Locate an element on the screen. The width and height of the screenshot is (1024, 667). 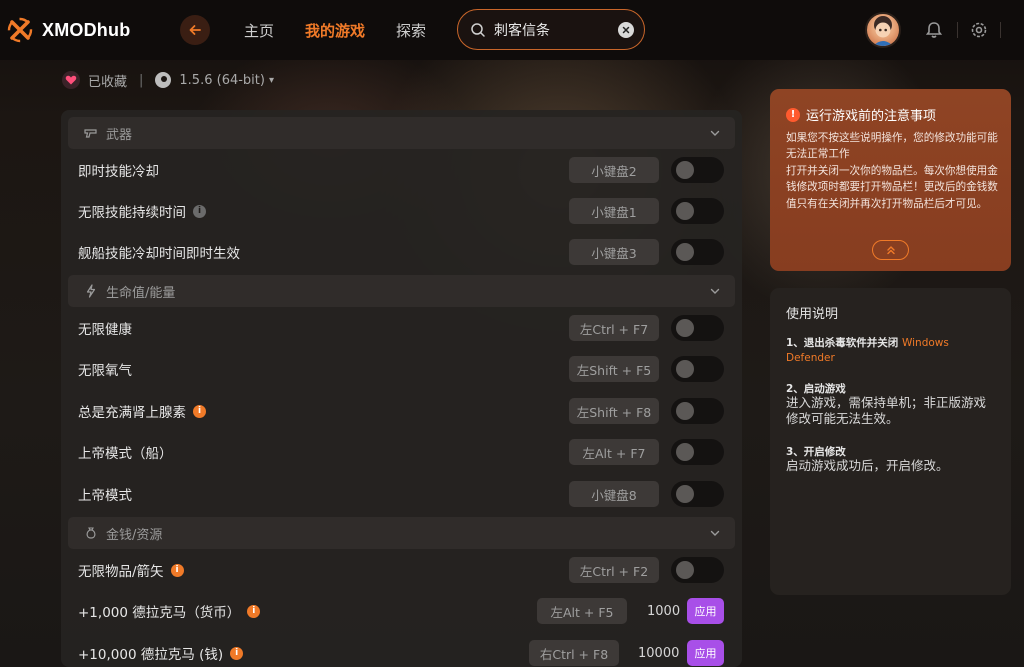
notice-title: ! 运行游戏前的注意事项 is located at coordinates (861, 114).